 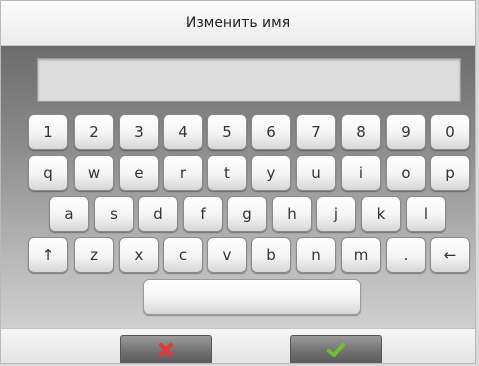 What do you see at coordinates (158, 214) in the screenshot?
I see `key-d: d` at bounding box center [158, 214].